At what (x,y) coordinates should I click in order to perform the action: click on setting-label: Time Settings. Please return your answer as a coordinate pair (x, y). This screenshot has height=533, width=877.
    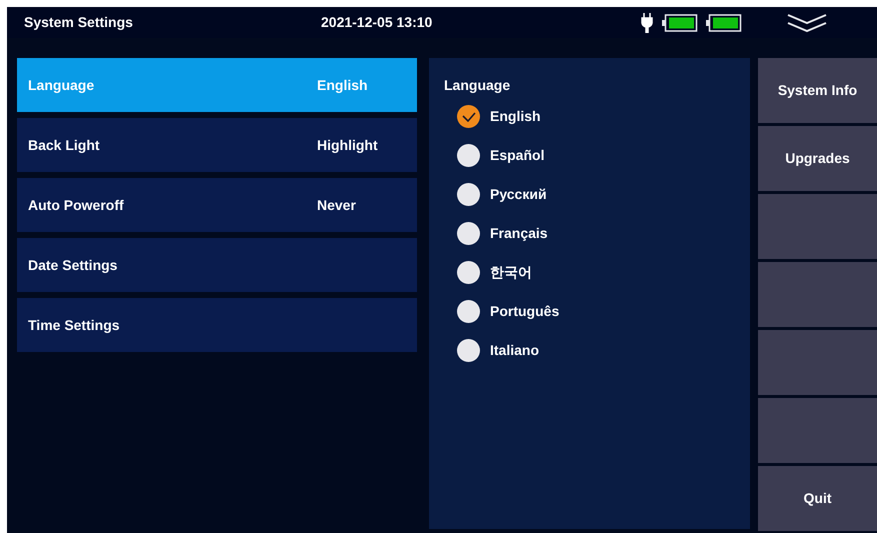
    Looking at the image, I should click on (74, 325).